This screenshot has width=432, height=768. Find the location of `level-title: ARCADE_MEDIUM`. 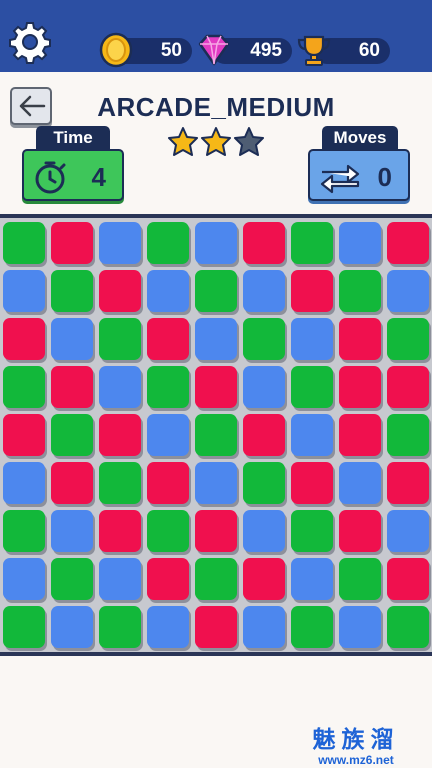

level-title: ARCADE_MEDIUM is located at coordinates (216, 107).